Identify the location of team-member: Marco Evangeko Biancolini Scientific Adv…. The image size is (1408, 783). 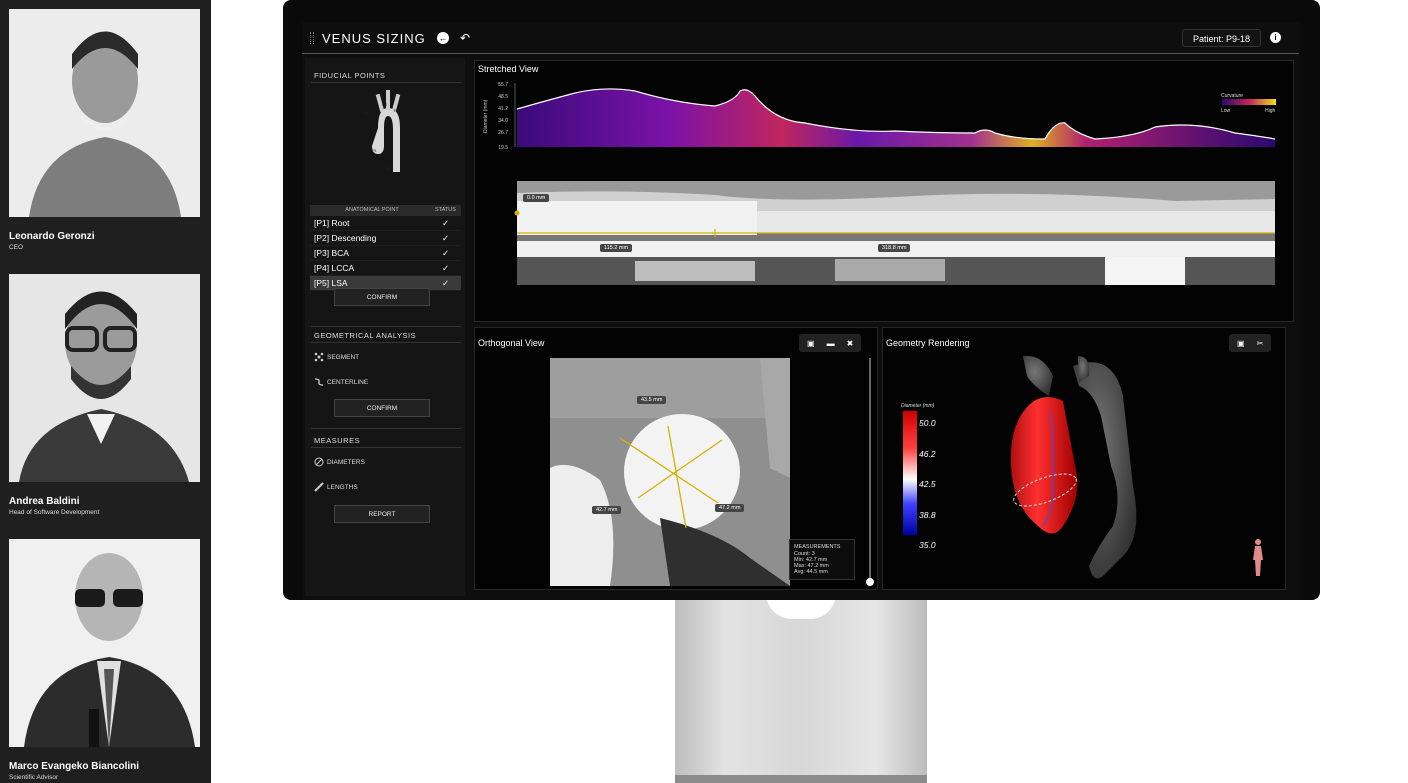
(104, 660).